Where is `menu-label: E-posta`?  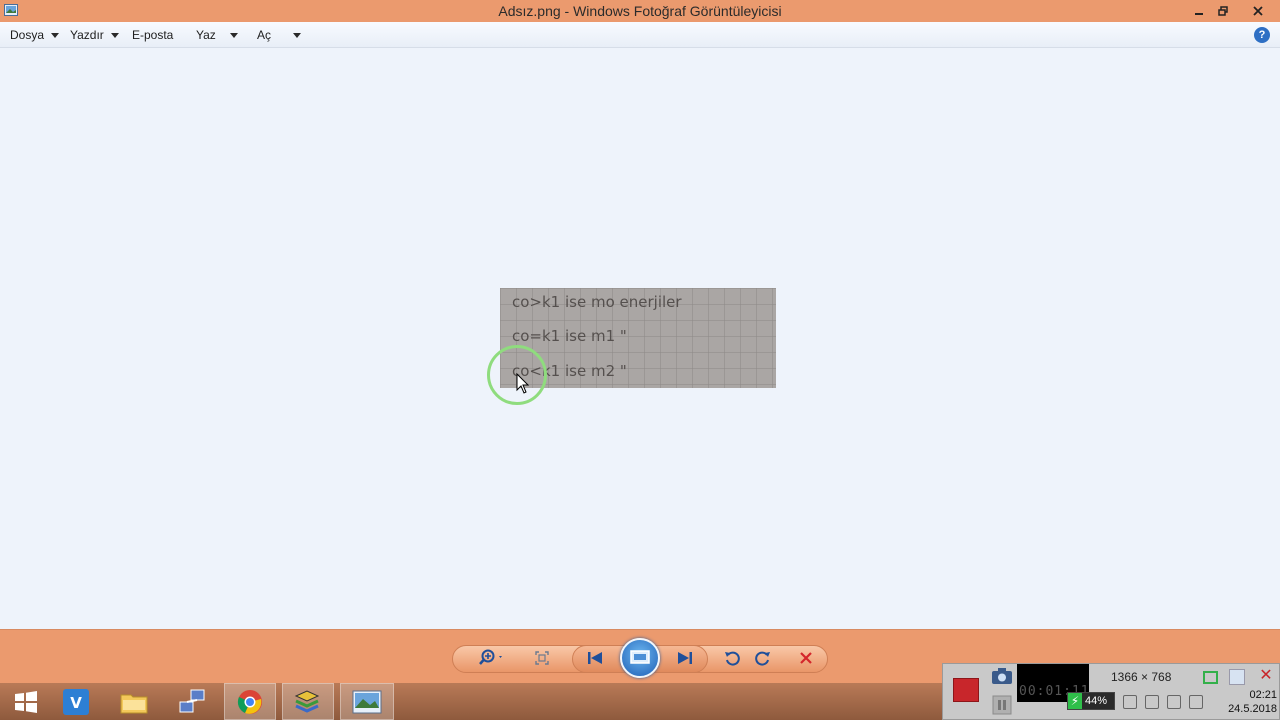
menu-label: E-posta is located at coordinates (153, 35).